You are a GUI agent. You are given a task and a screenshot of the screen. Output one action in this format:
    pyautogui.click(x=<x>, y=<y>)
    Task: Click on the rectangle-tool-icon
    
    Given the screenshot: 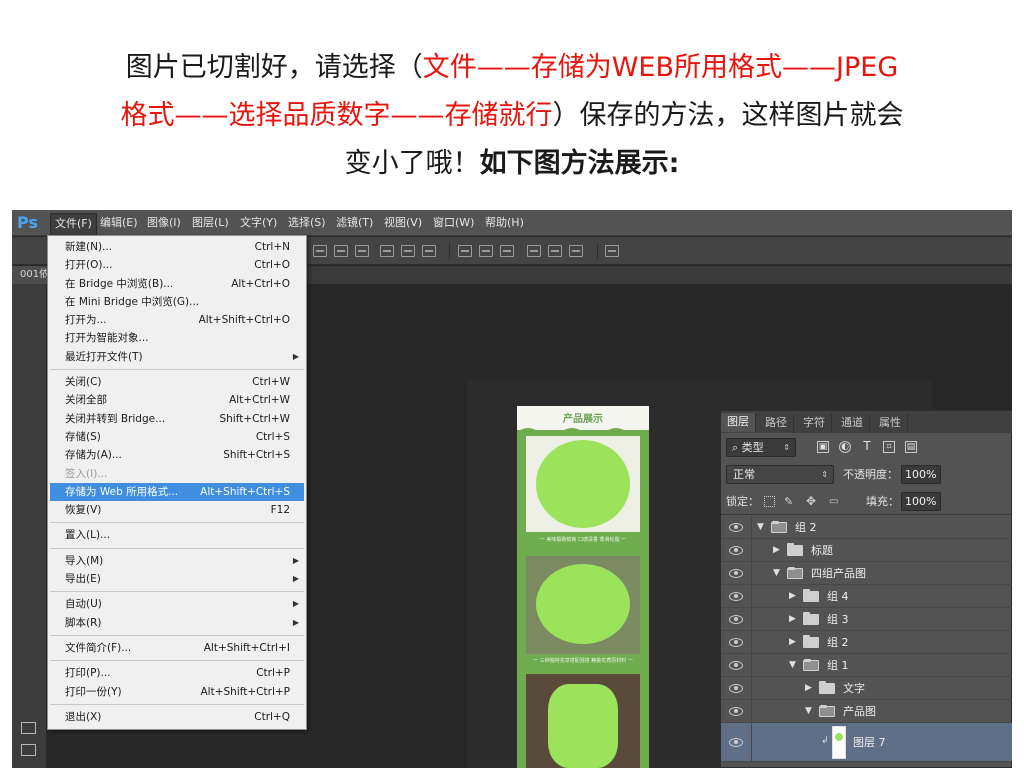 What is the action you would take?
    pyautogui.click(x=28, y=750)
    